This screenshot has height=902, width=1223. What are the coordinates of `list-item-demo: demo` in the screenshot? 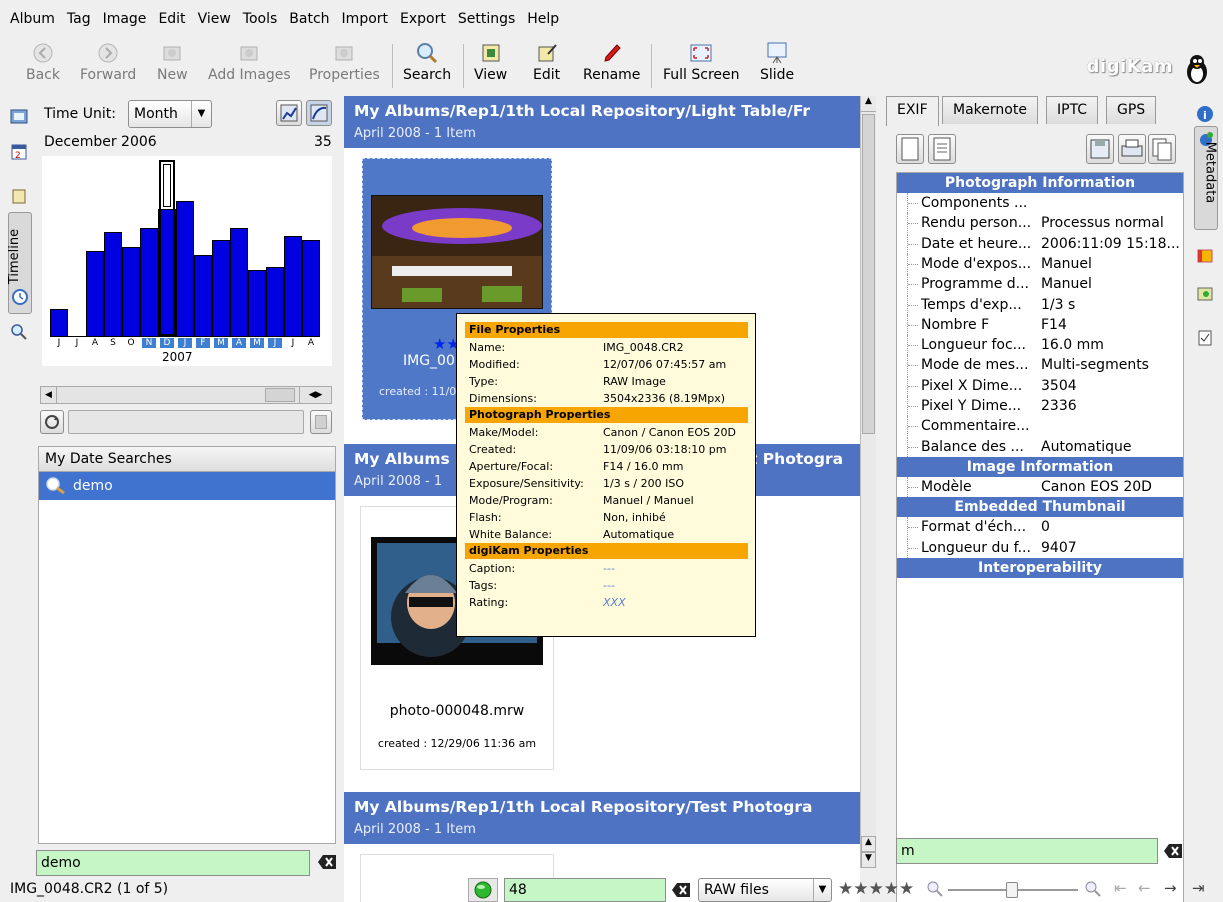 It's located at (187, 486).